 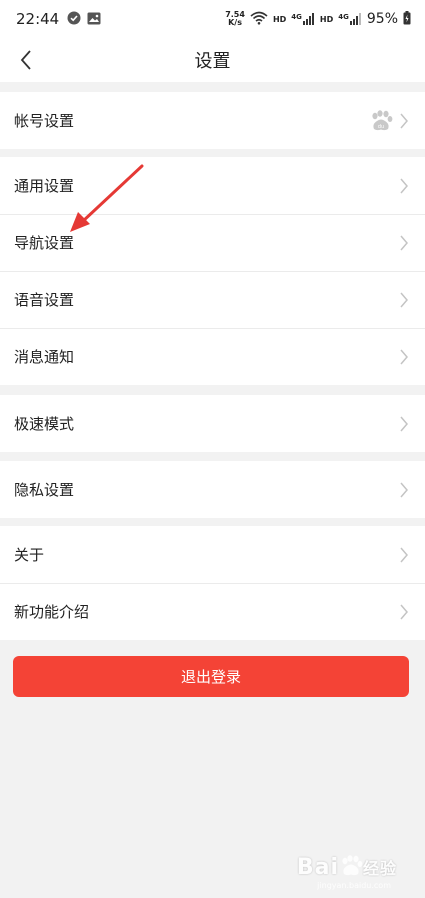 What do you see at coordinates (44, 121) in the screenshot?
I see `settings-item-label: 帐号设置` at bounding box center [44, 121].